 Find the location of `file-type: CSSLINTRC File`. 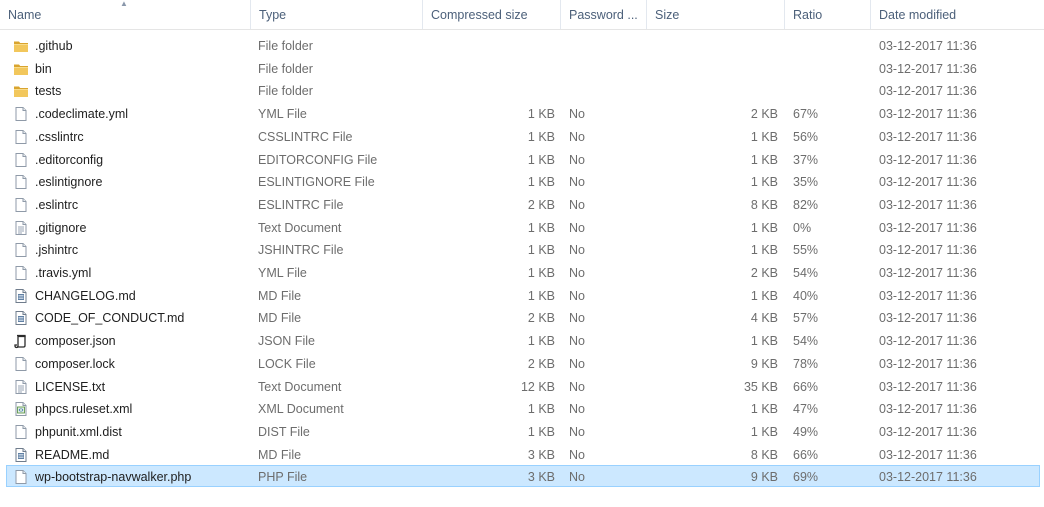

file-type: CSSLINTRC File is located at coordinates (305, 136).